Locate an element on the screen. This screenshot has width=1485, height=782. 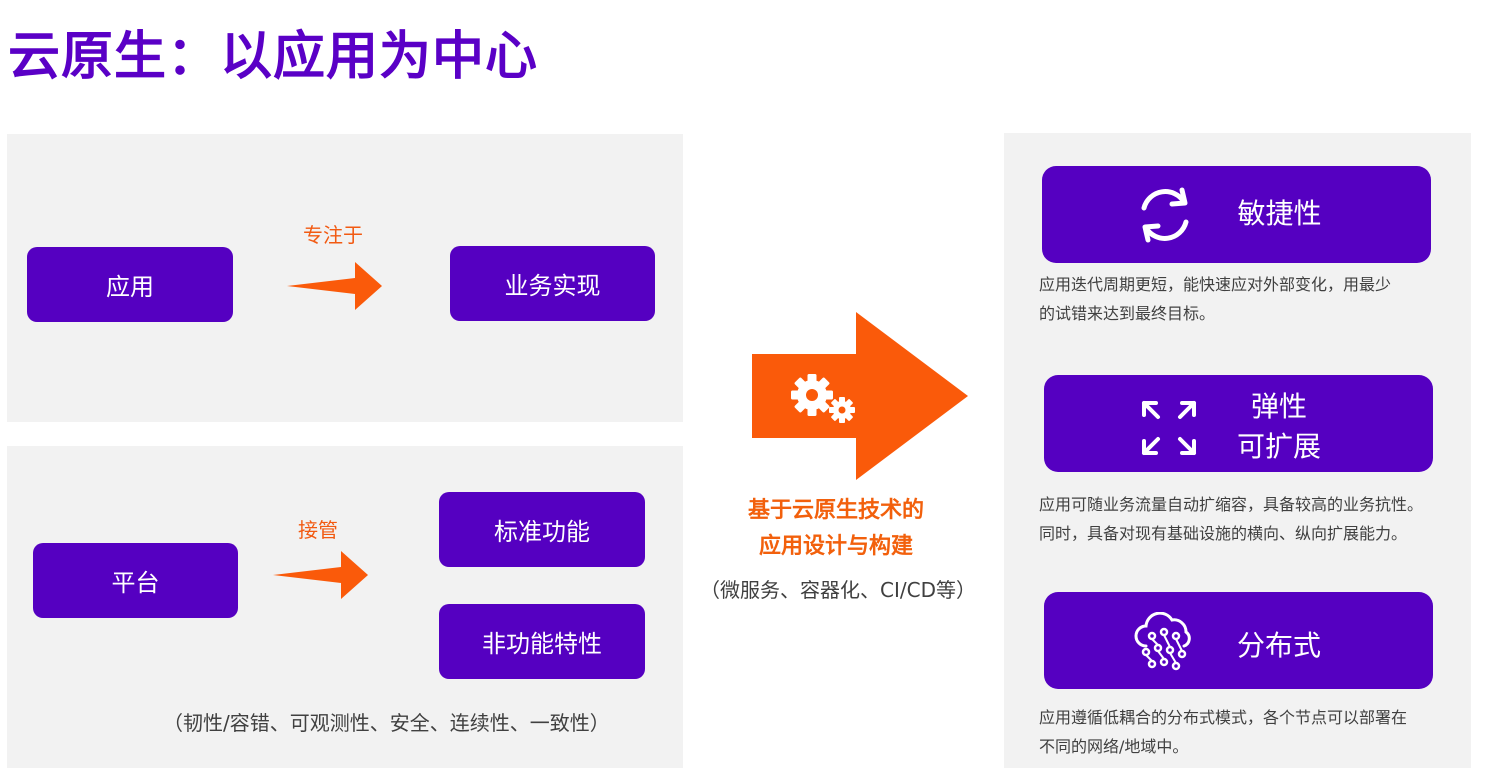
feature-agility-label: 敏捷性 is located at coordinates (1279, 213).